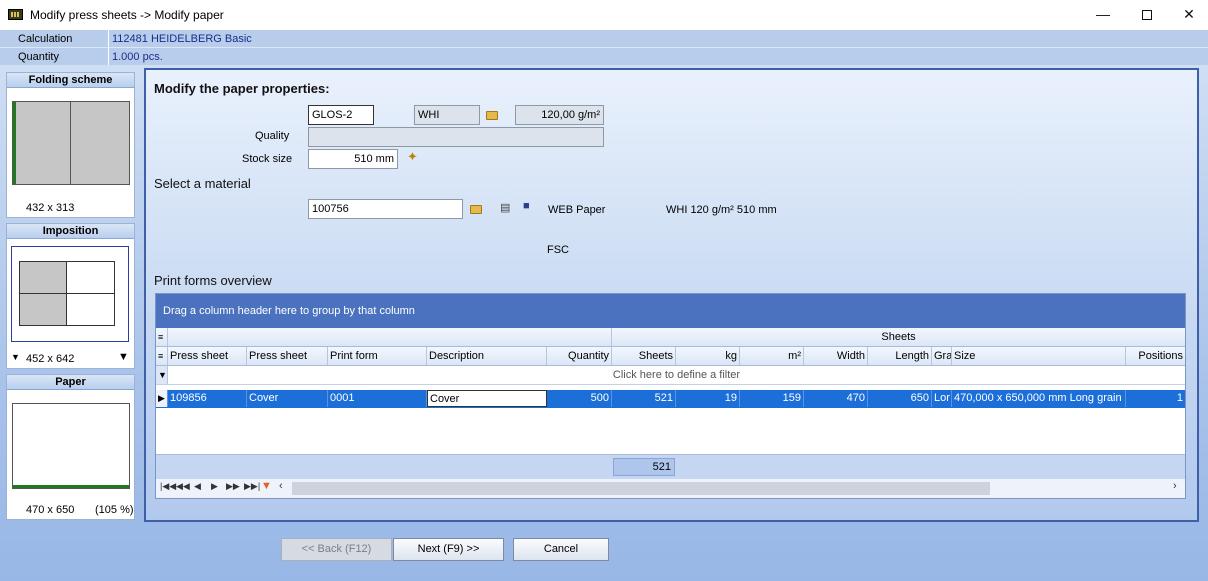 The height and width of the screenshot is (581, 1208). What do you see at coordinates (385, 209) in the screenshot?
I see `material-code-field: 100756` at bounding box center [385, 209].